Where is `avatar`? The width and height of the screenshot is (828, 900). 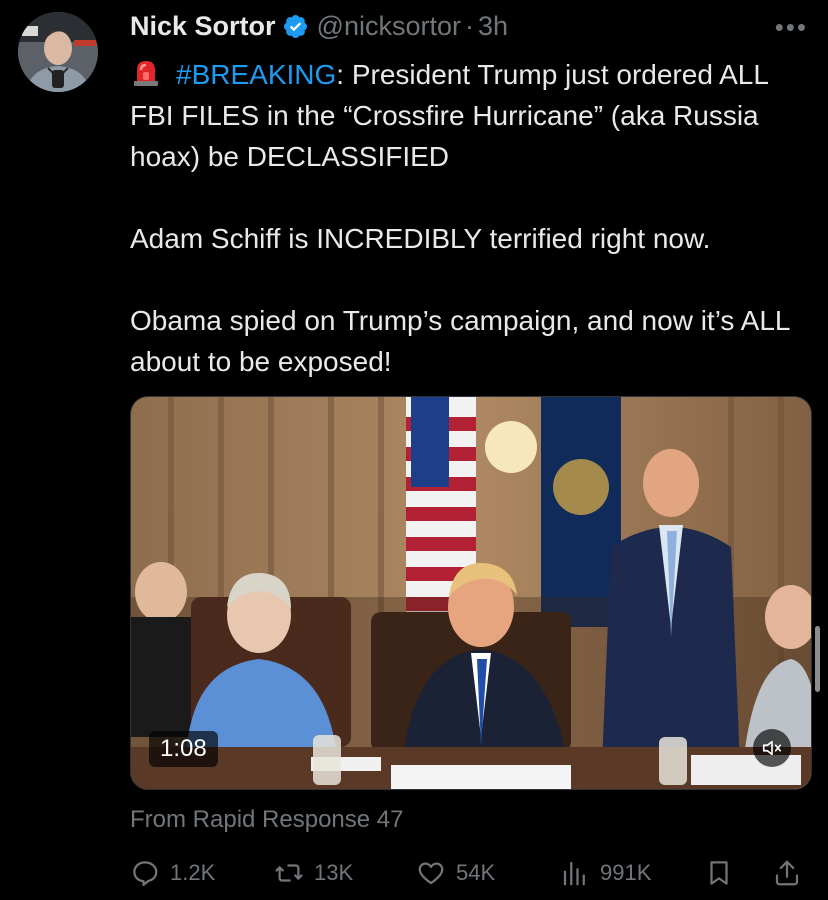 avatar is located at coordinates (58, 52).